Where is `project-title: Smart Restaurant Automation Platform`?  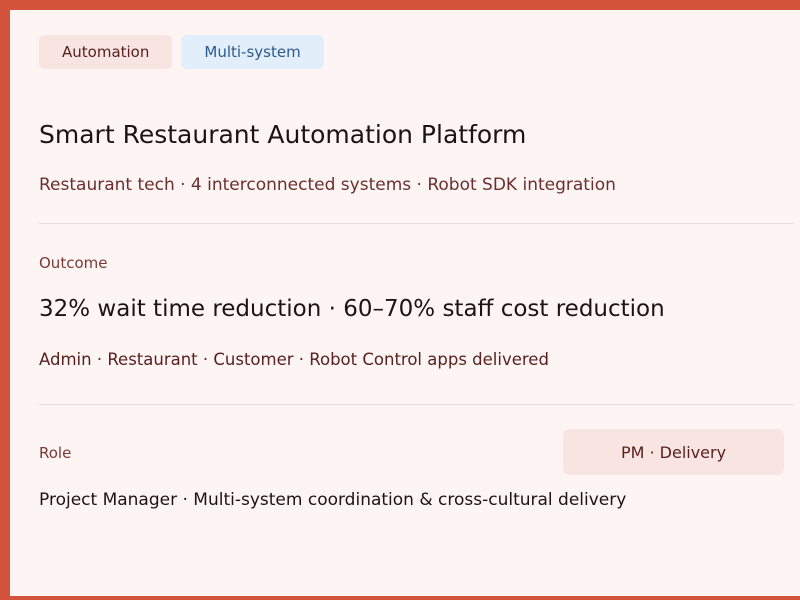 project-title: Smart Restaurant Automation Platform is located at coordinates (283, 134).